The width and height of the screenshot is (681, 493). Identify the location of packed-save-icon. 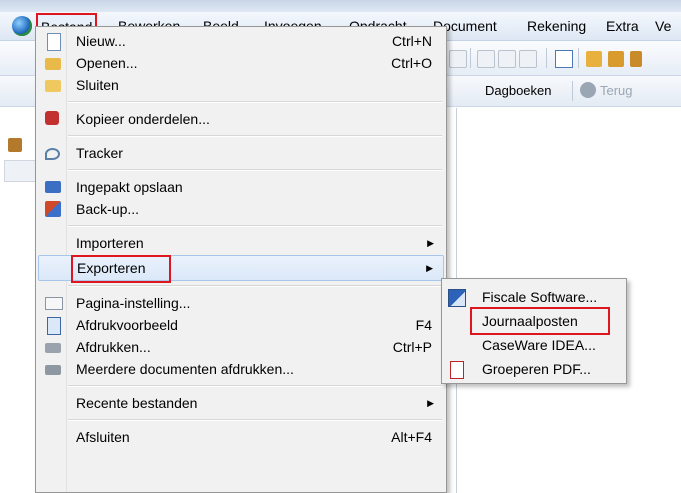
(53, 187).